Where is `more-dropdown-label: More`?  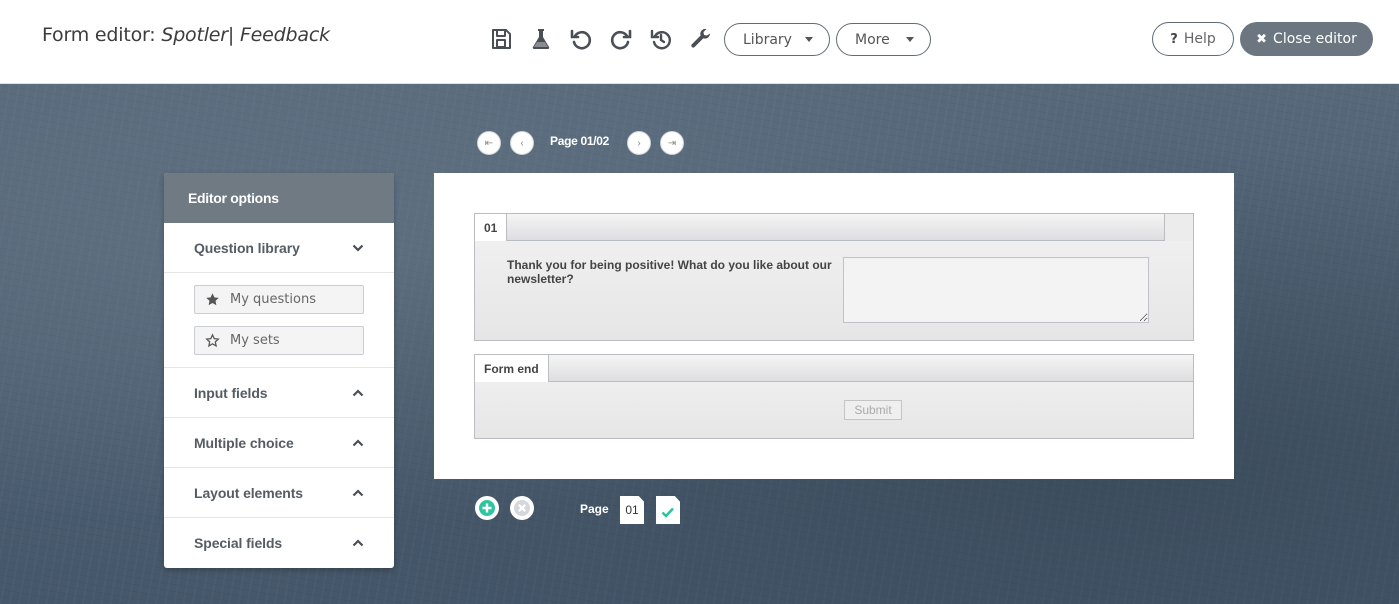 more-dropdown-label: More is located at coordinates (872, 39).